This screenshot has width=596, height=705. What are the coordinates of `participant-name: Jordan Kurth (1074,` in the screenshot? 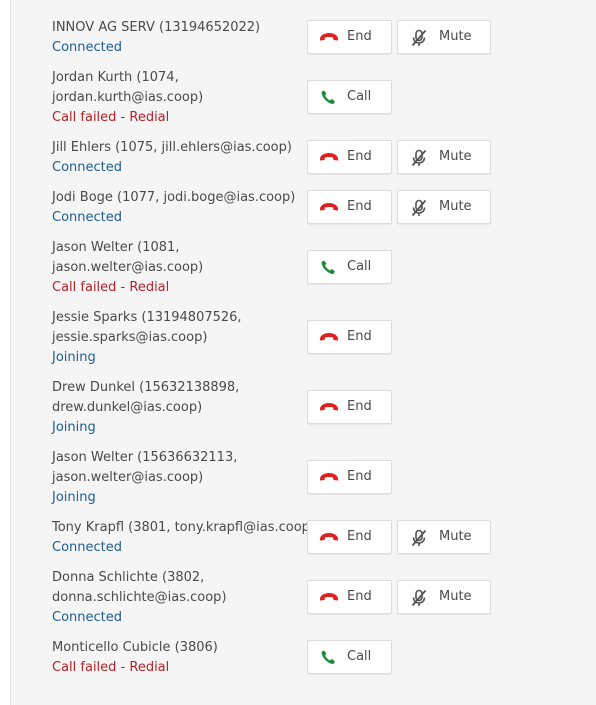 It's located at (115, 77).